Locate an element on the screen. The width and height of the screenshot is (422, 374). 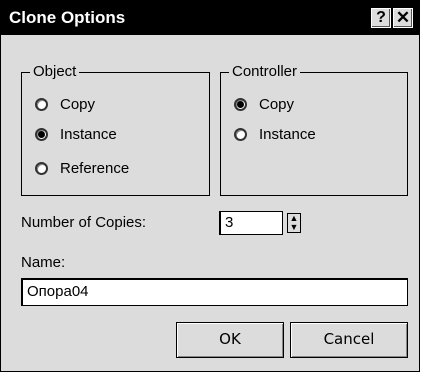
title-bar: Clone Options ? ✕ is located at coordinates (210, 18).